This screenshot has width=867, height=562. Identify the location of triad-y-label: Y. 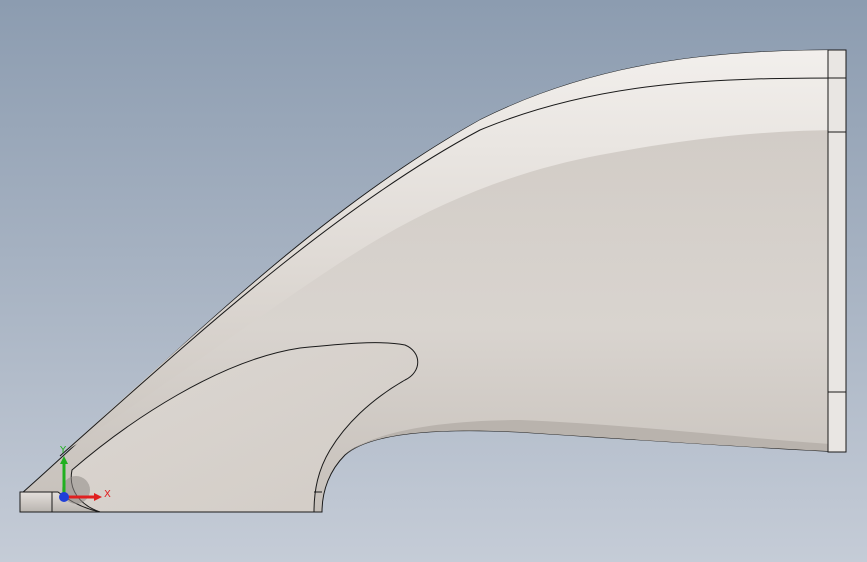
(63, 450).